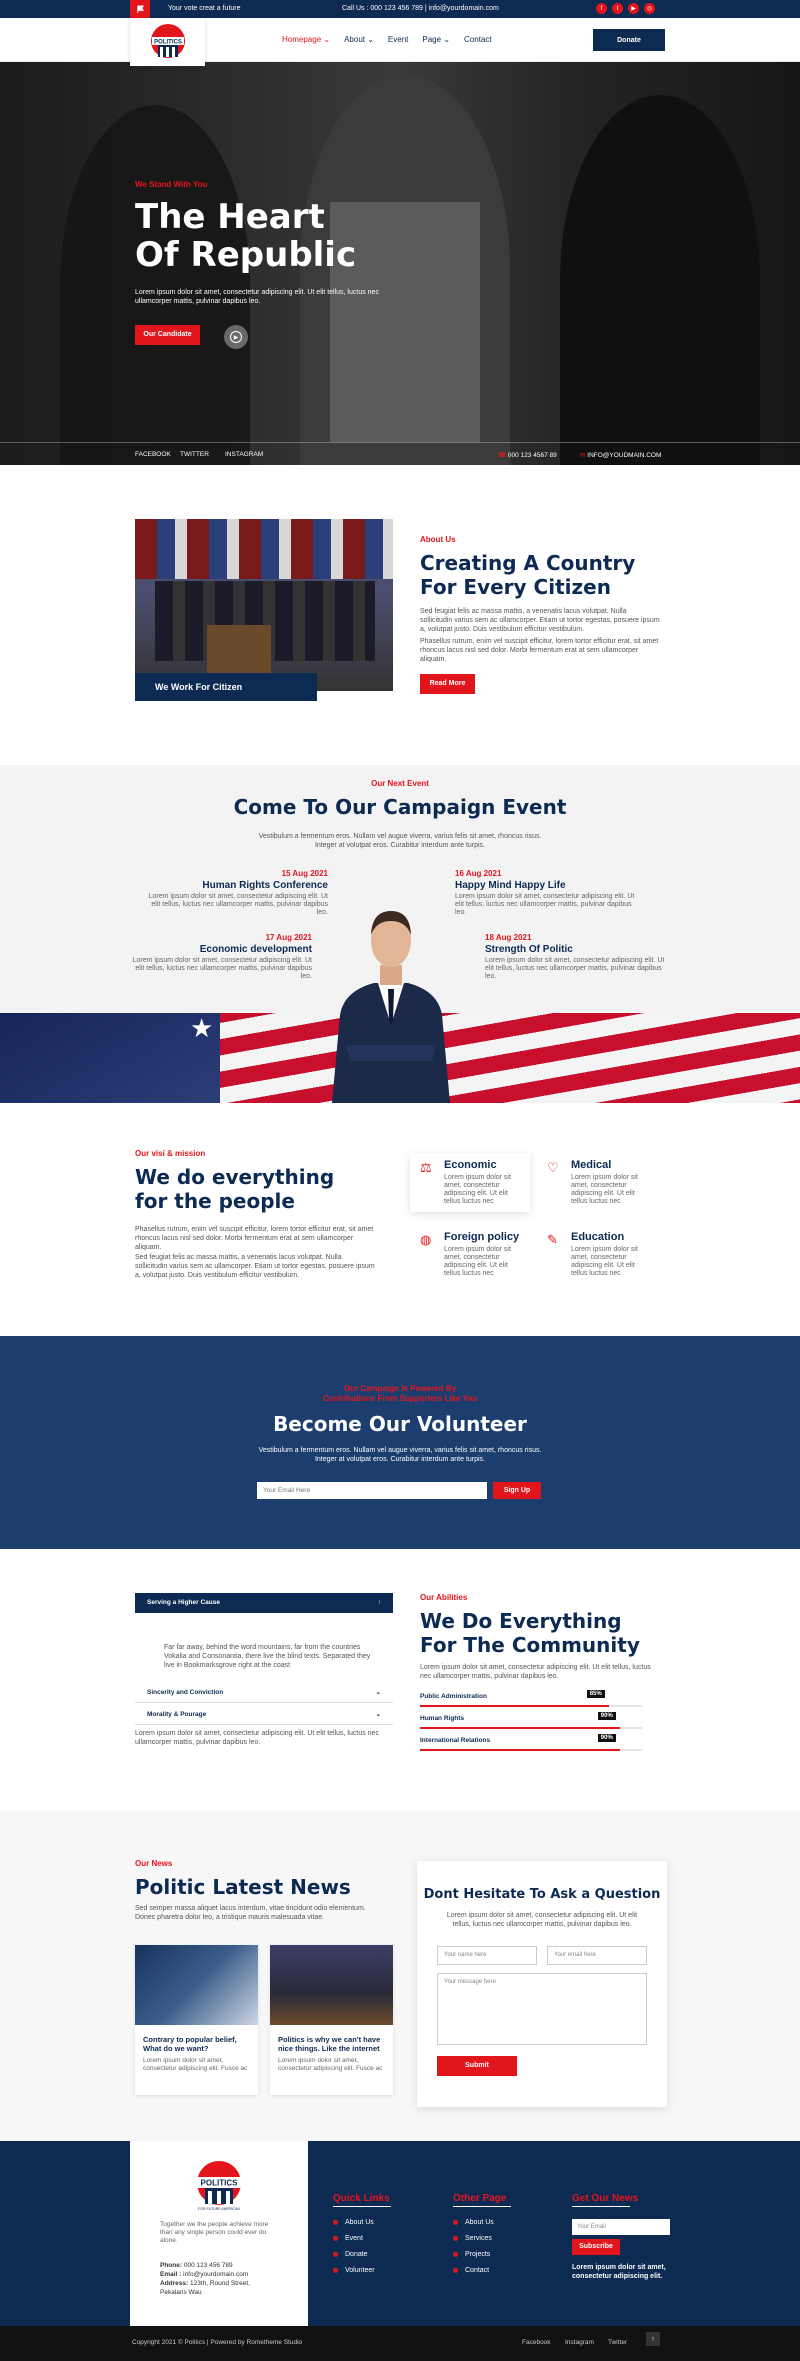 The width and height of the screenshot is (800, 2361). What do you see at coordinates (649, 8) in the screenshot?
I see `instagram-icon: ◎` at bounding box center [649, 8].